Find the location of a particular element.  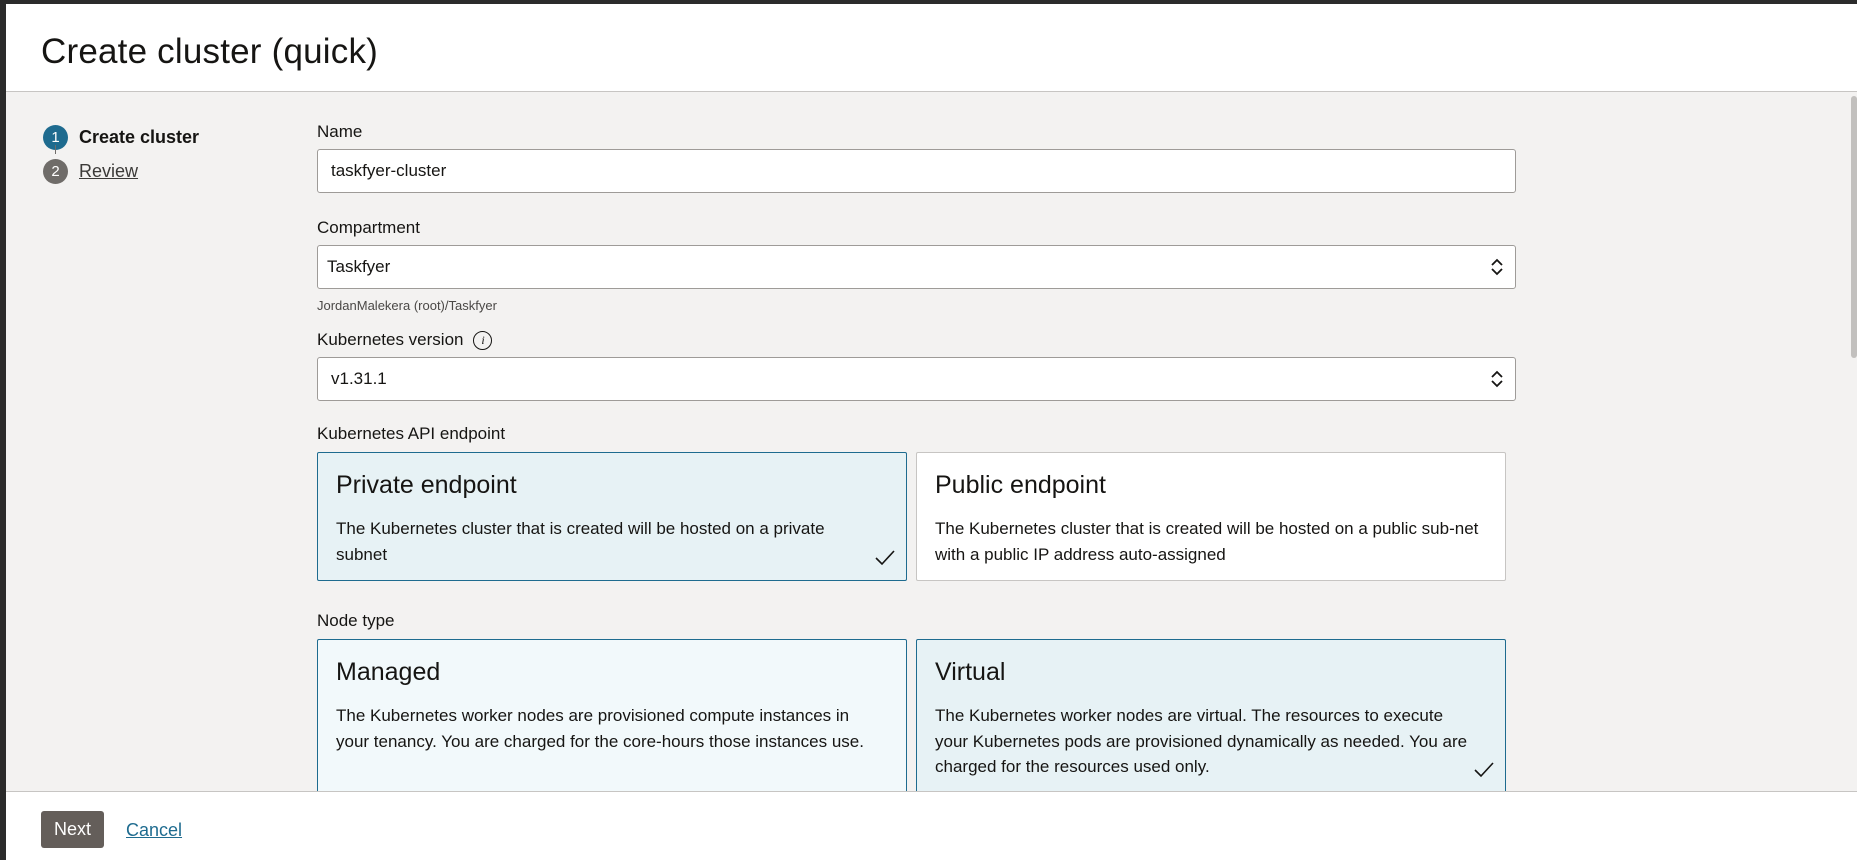

step-create-cluster: 1 Create cluster is located at coordinates (121, 137).